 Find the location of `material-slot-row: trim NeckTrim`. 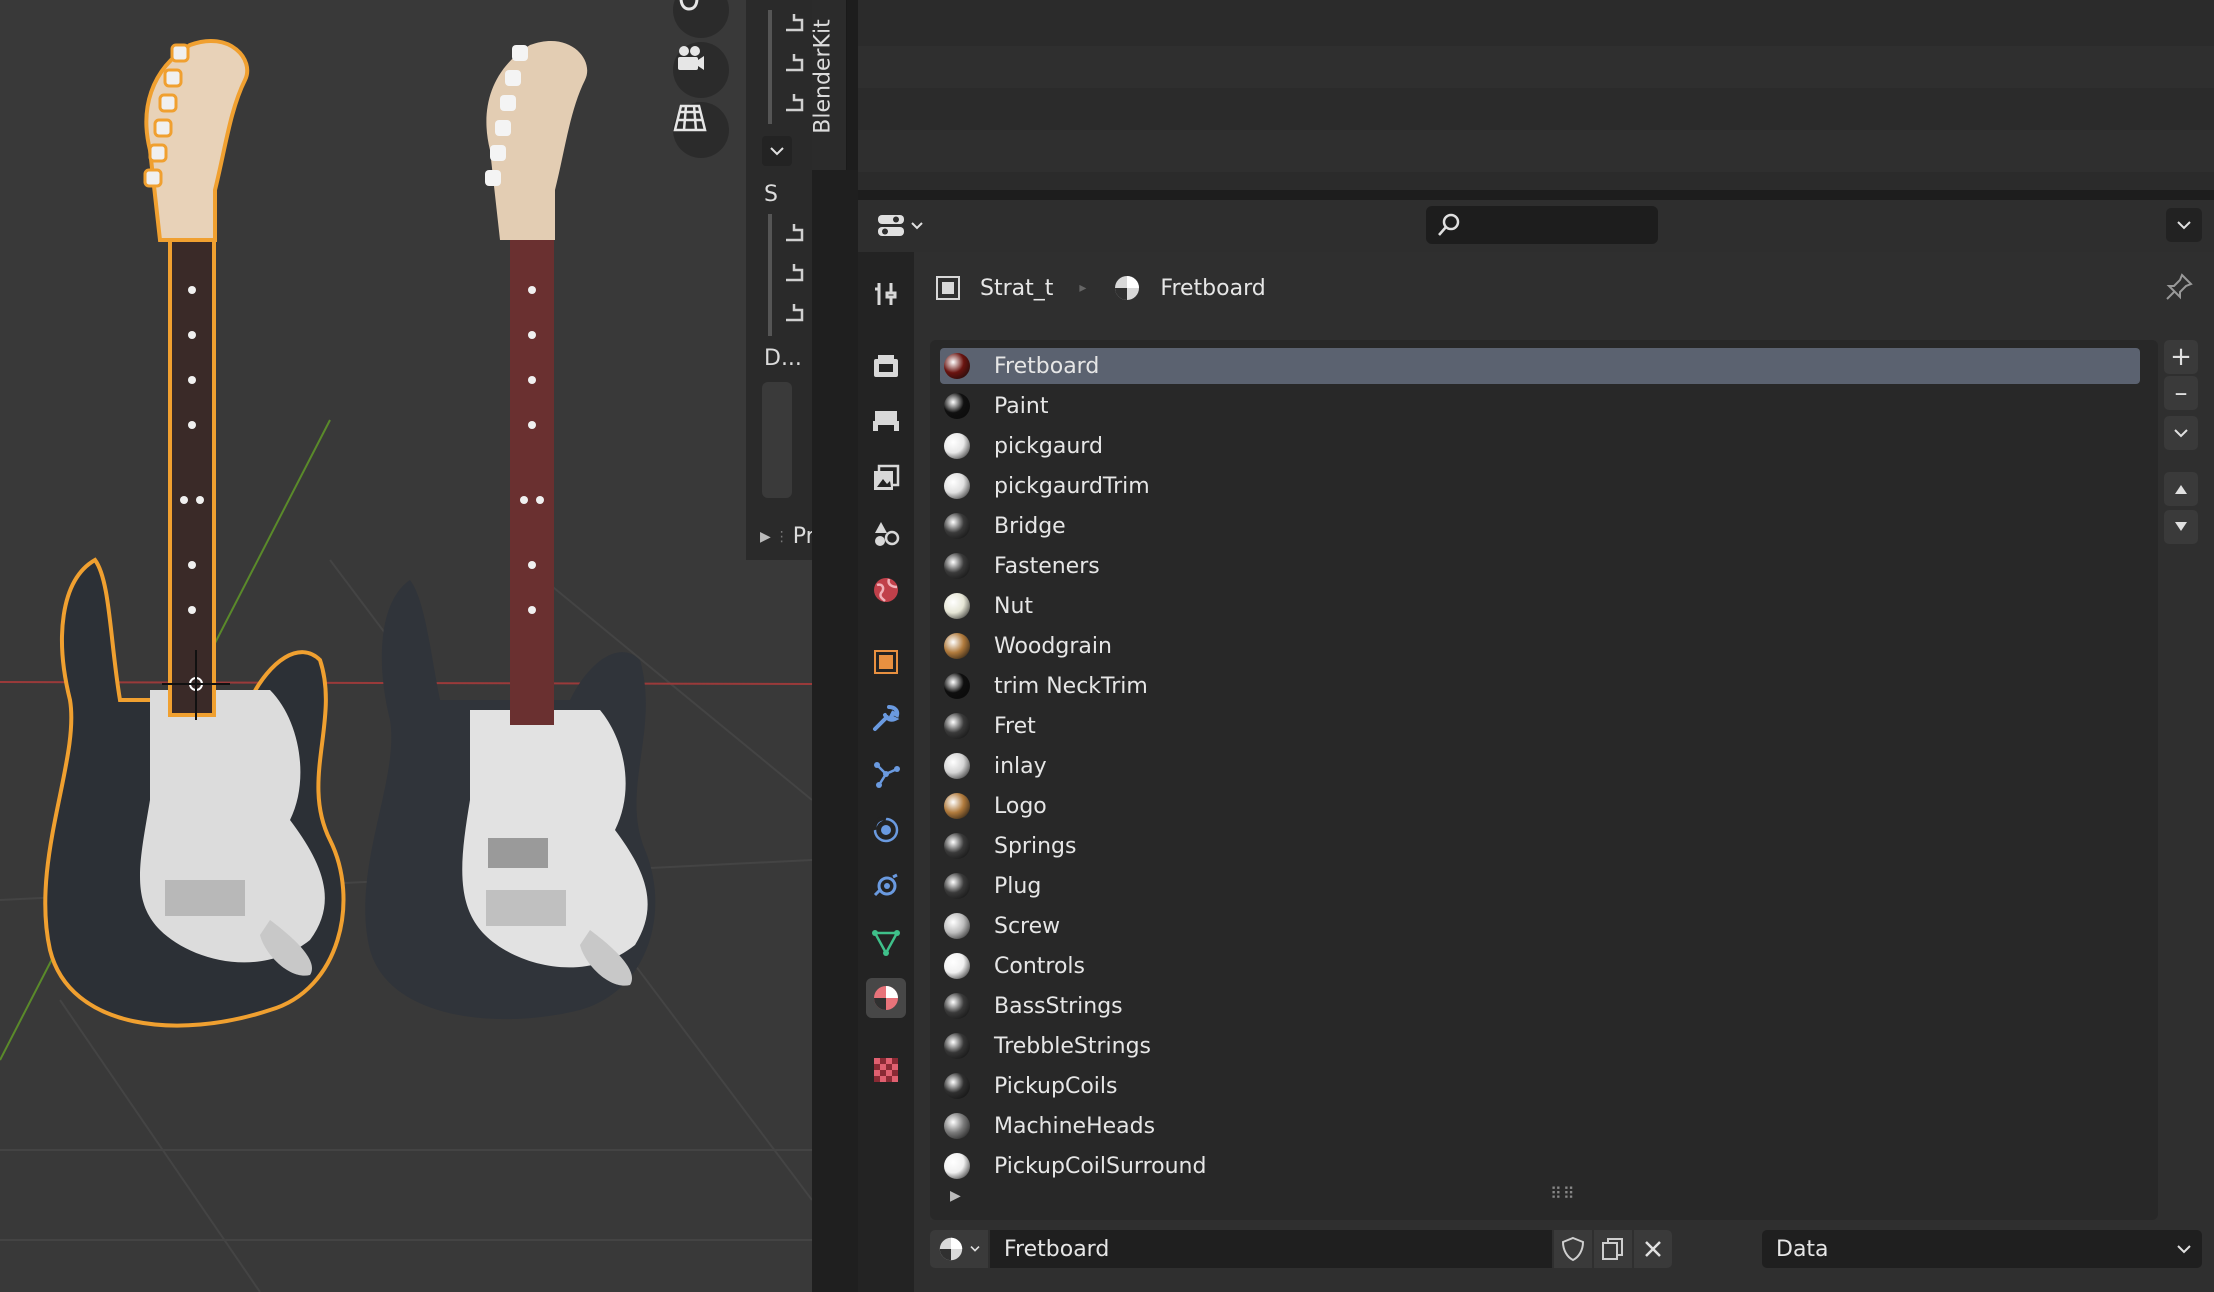

material-slot-row: trim NeckTrim is located at coordinates (1540, 686).